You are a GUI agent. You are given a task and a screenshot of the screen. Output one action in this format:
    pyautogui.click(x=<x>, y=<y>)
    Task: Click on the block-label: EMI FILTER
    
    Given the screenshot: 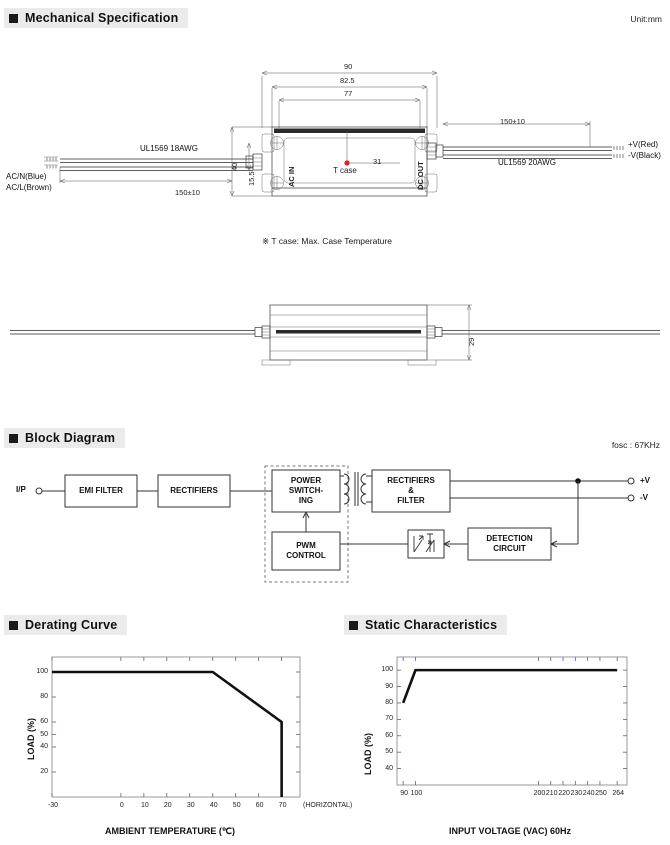 What is the action you would take?
    pyautogui.click(x=101, y=490)
    